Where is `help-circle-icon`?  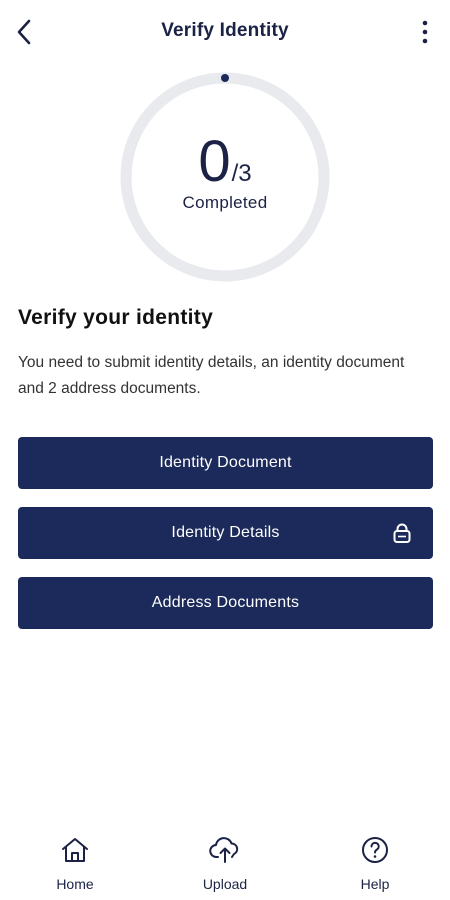 help-circle-icon is located at coordinates (375, 850).